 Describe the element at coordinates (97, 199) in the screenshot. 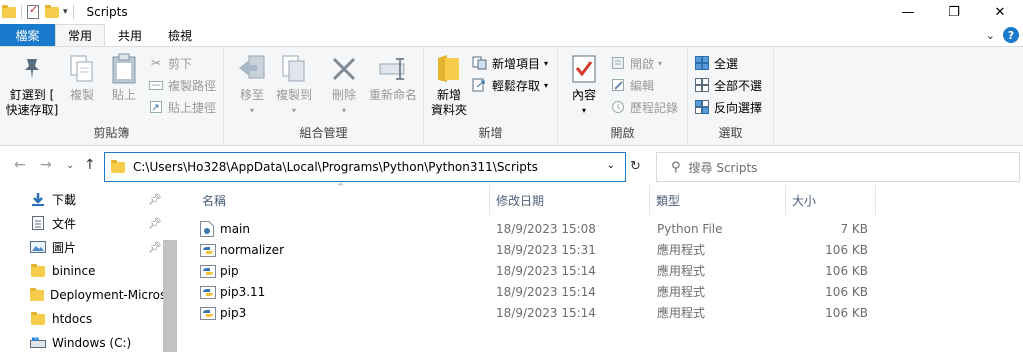

I see `nav-item-downloads: 下載` at that location.